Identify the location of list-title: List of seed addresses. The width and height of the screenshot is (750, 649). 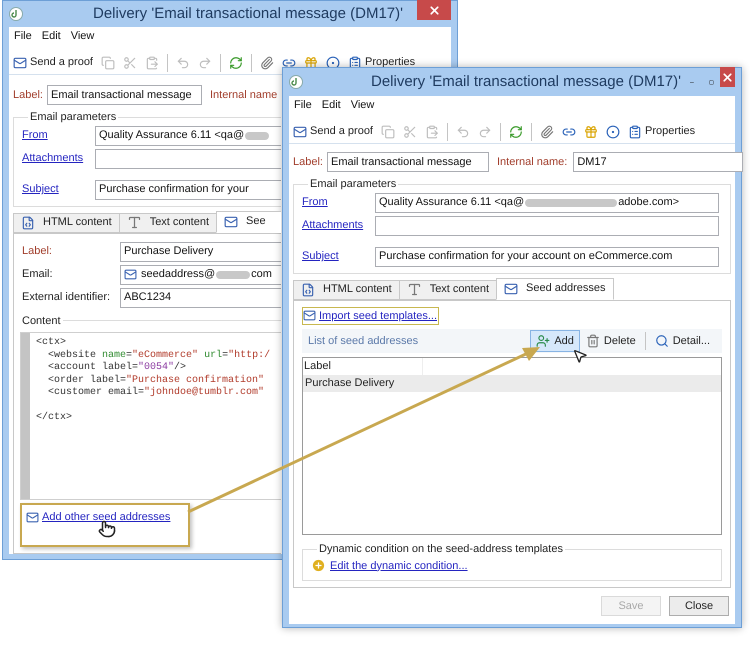
(364, 341).